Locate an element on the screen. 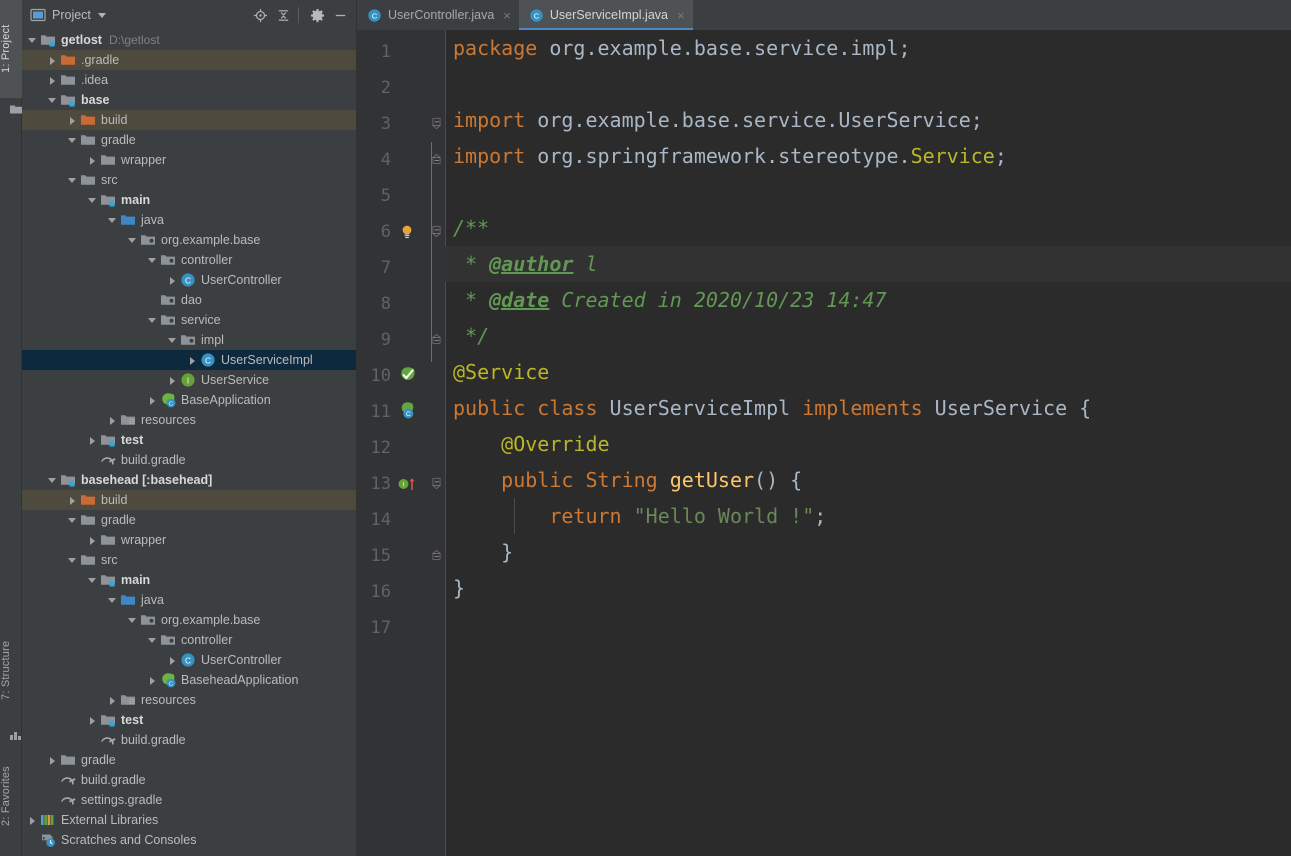 The width and height of the screenshot is (1291, 856). gutter-line: 12 is located at coordinates (401, 448).